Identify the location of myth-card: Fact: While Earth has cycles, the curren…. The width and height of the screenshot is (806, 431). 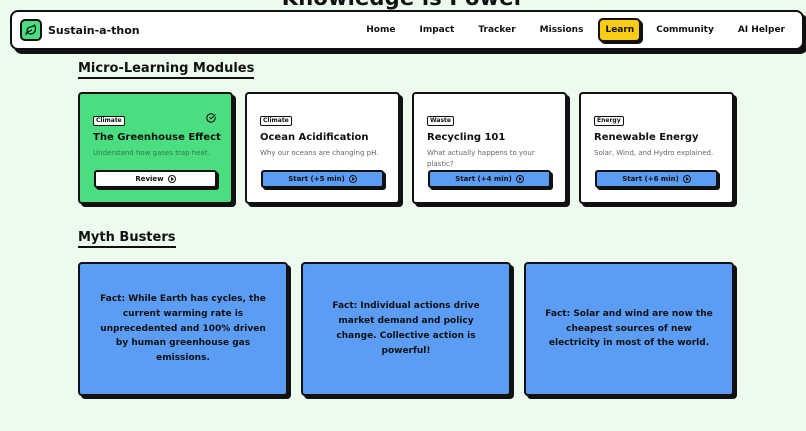
(183, 329).